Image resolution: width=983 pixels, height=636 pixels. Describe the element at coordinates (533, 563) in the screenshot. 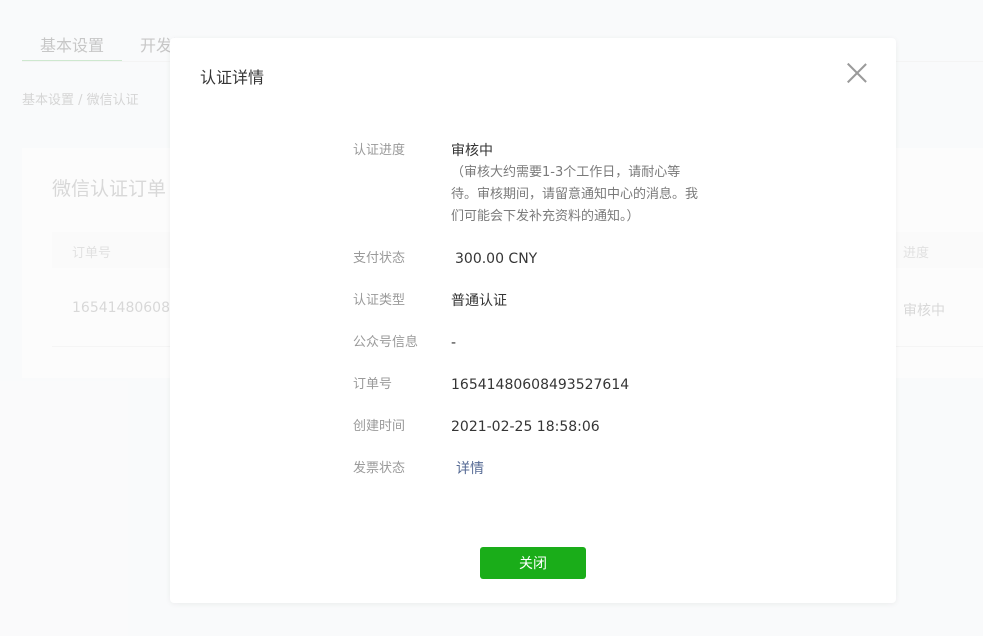

I see `close-button: 关闭` at that location.